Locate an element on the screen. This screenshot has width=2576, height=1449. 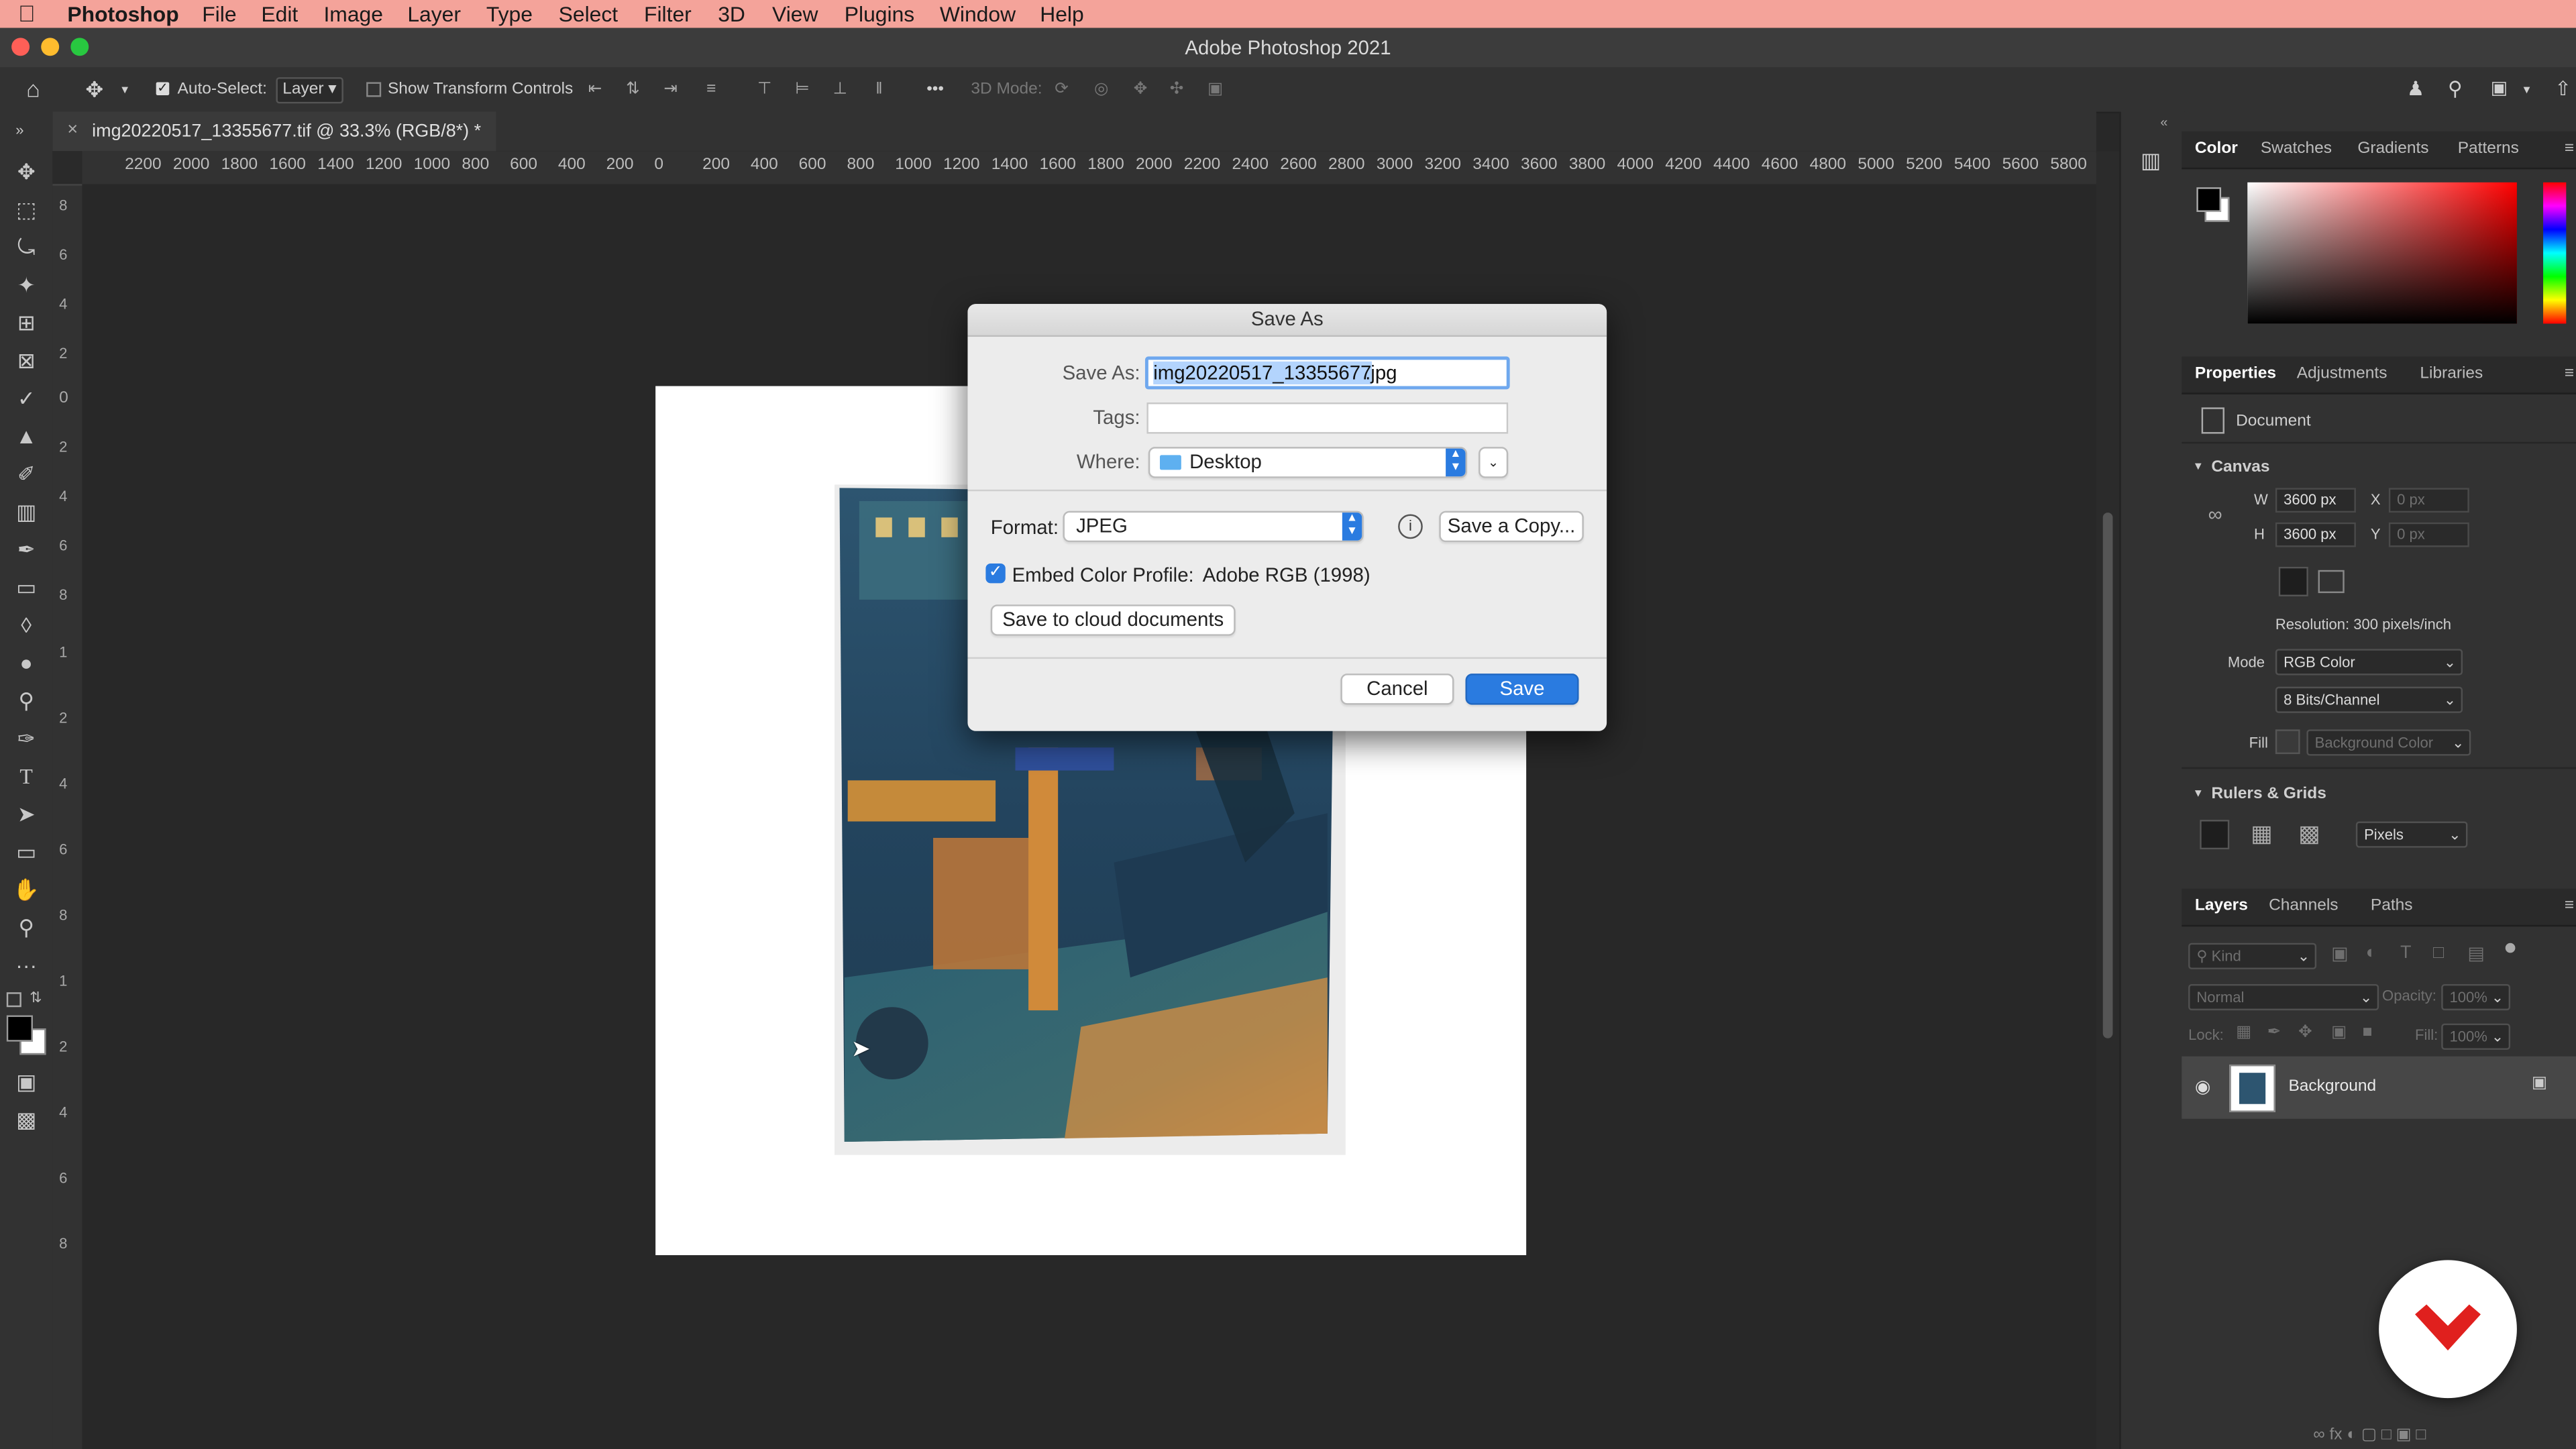
brush-tool-icon: ✐ is located at coordinates (26, 475).